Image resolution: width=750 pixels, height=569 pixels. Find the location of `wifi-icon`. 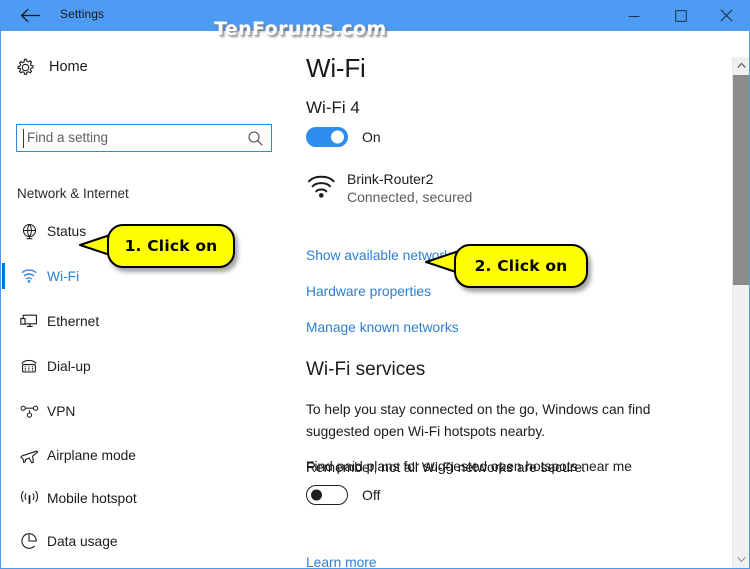

wifi-icon is located at coordinates (29, 276).